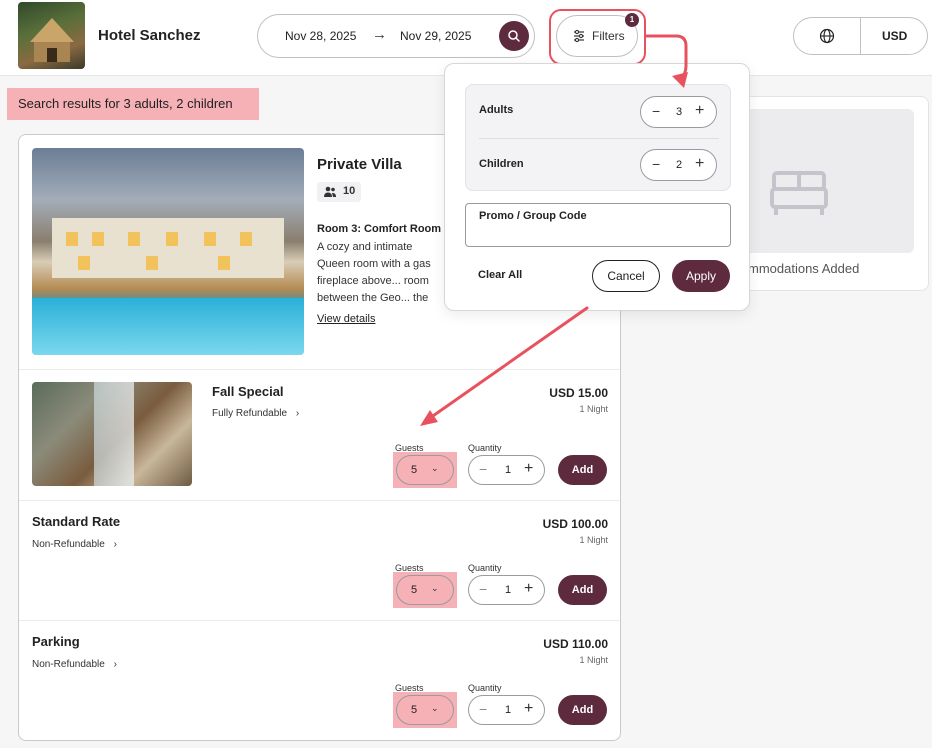  I want to click on children-value: 2, so click(679, 165).